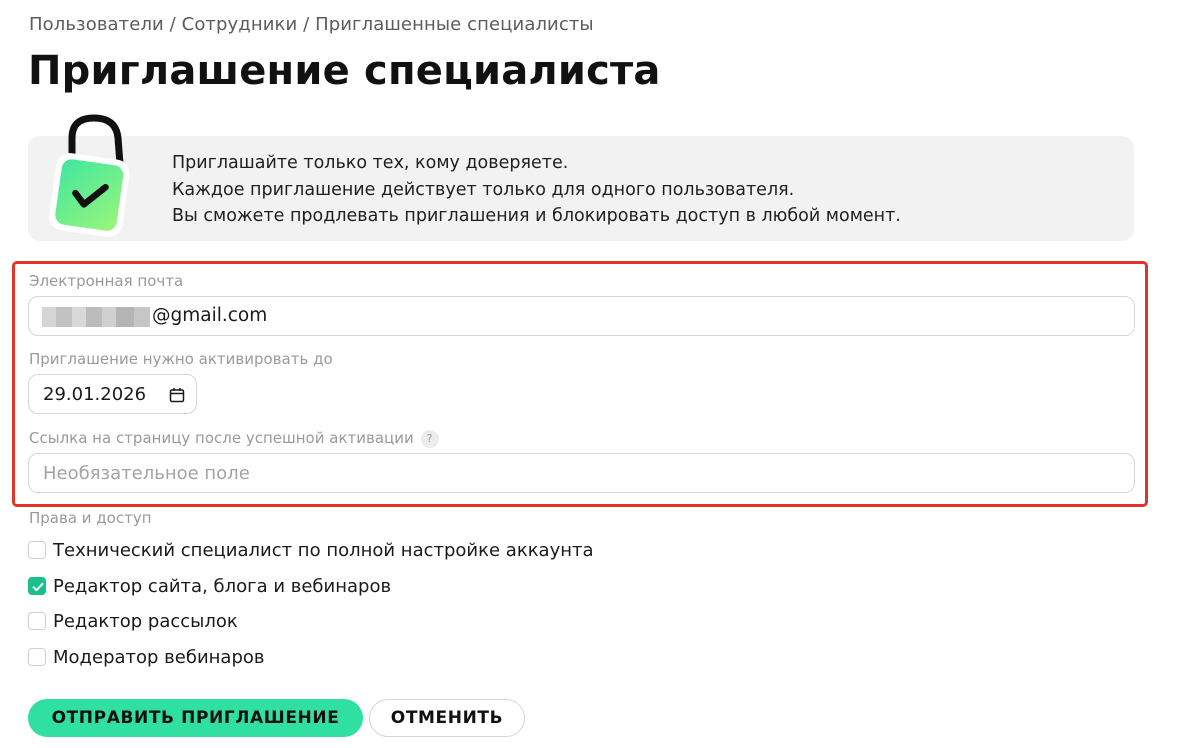  What do you see at coordinates (145, 621) in the screenshot?
I see `permission-label: Редактор рассылок` at bounding box center [145, 621].